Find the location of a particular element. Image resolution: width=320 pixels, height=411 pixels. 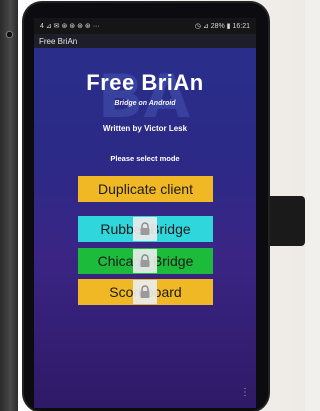

app-title: Free BriAn is located at coordinates (145, 82).